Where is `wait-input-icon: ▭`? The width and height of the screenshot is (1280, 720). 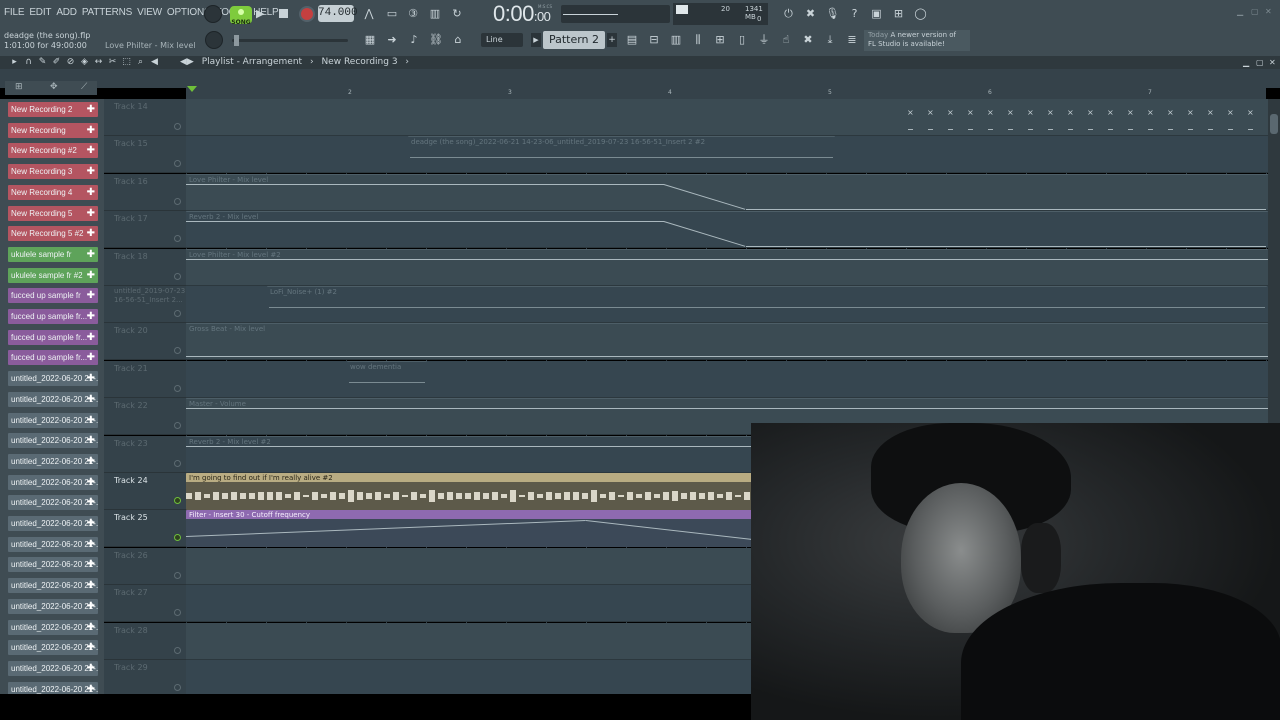
wait-input-icon: ▭ is located at coordinates (392, 14).